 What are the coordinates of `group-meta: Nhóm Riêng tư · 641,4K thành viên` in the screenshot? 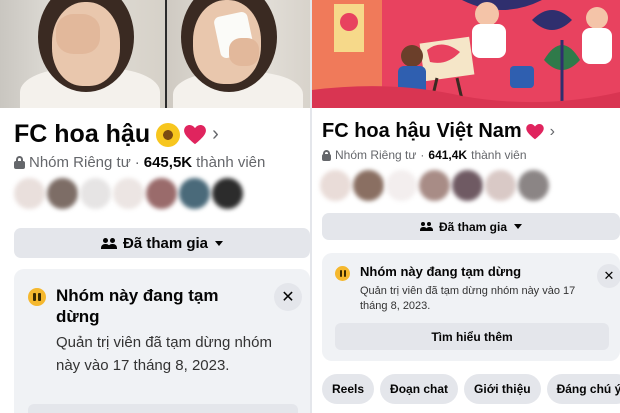 It's located at (424, 155).